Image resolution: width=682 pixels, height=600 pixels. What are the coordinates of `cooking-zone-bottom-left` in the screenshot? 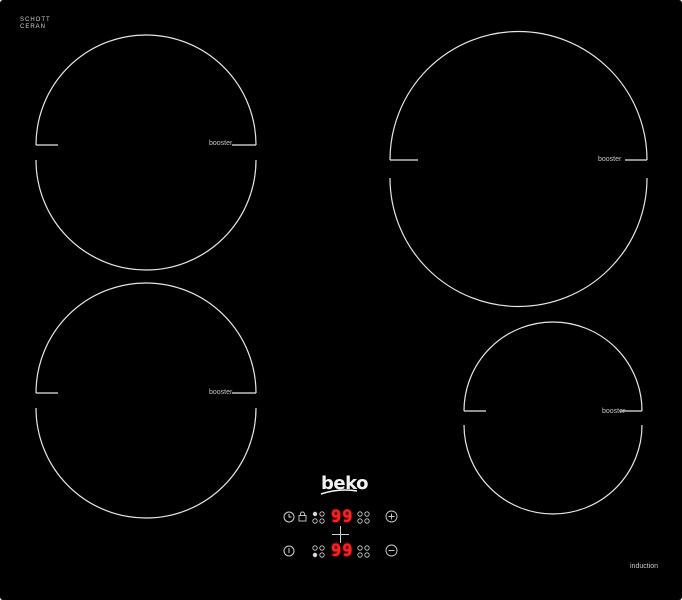 It's located at (146, 400).